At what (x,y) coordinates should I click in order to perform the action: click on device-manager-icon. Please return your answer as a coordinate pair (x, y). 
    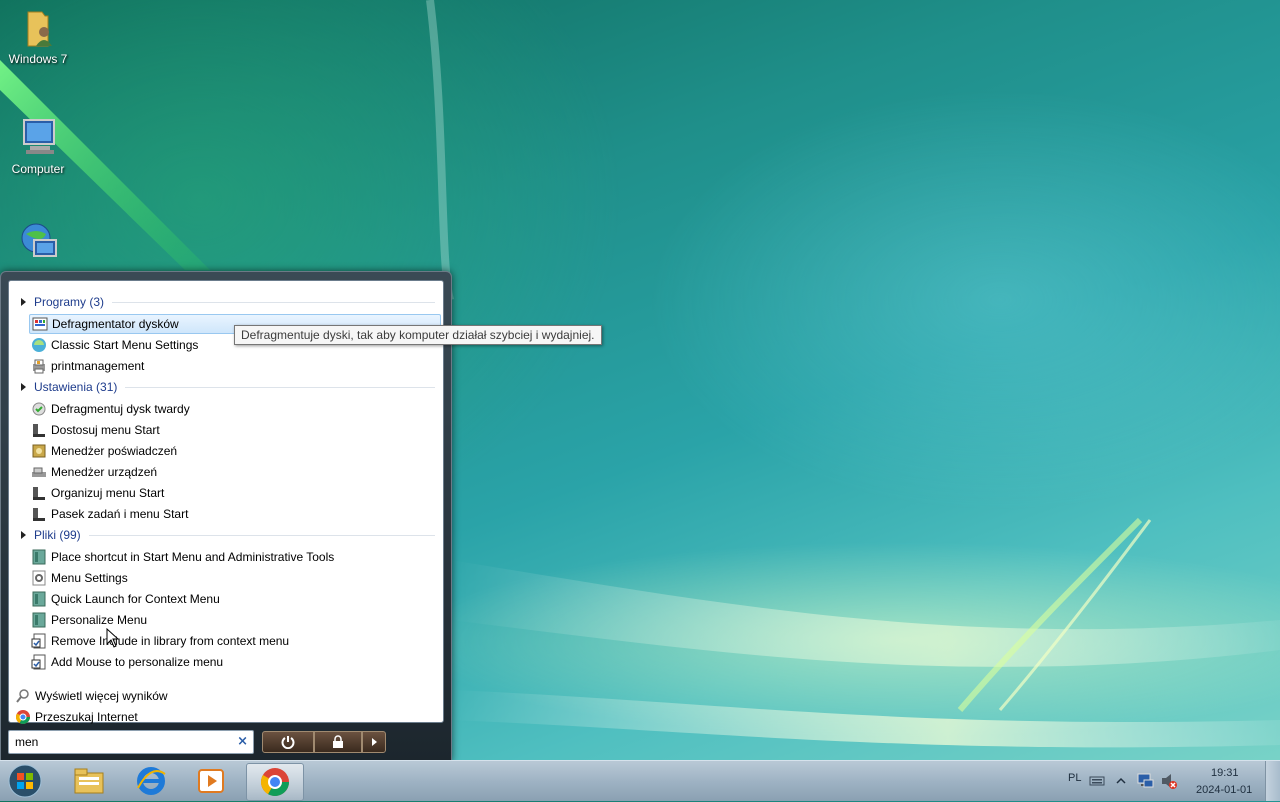
    Looking at the image, I should click on (39, 472).